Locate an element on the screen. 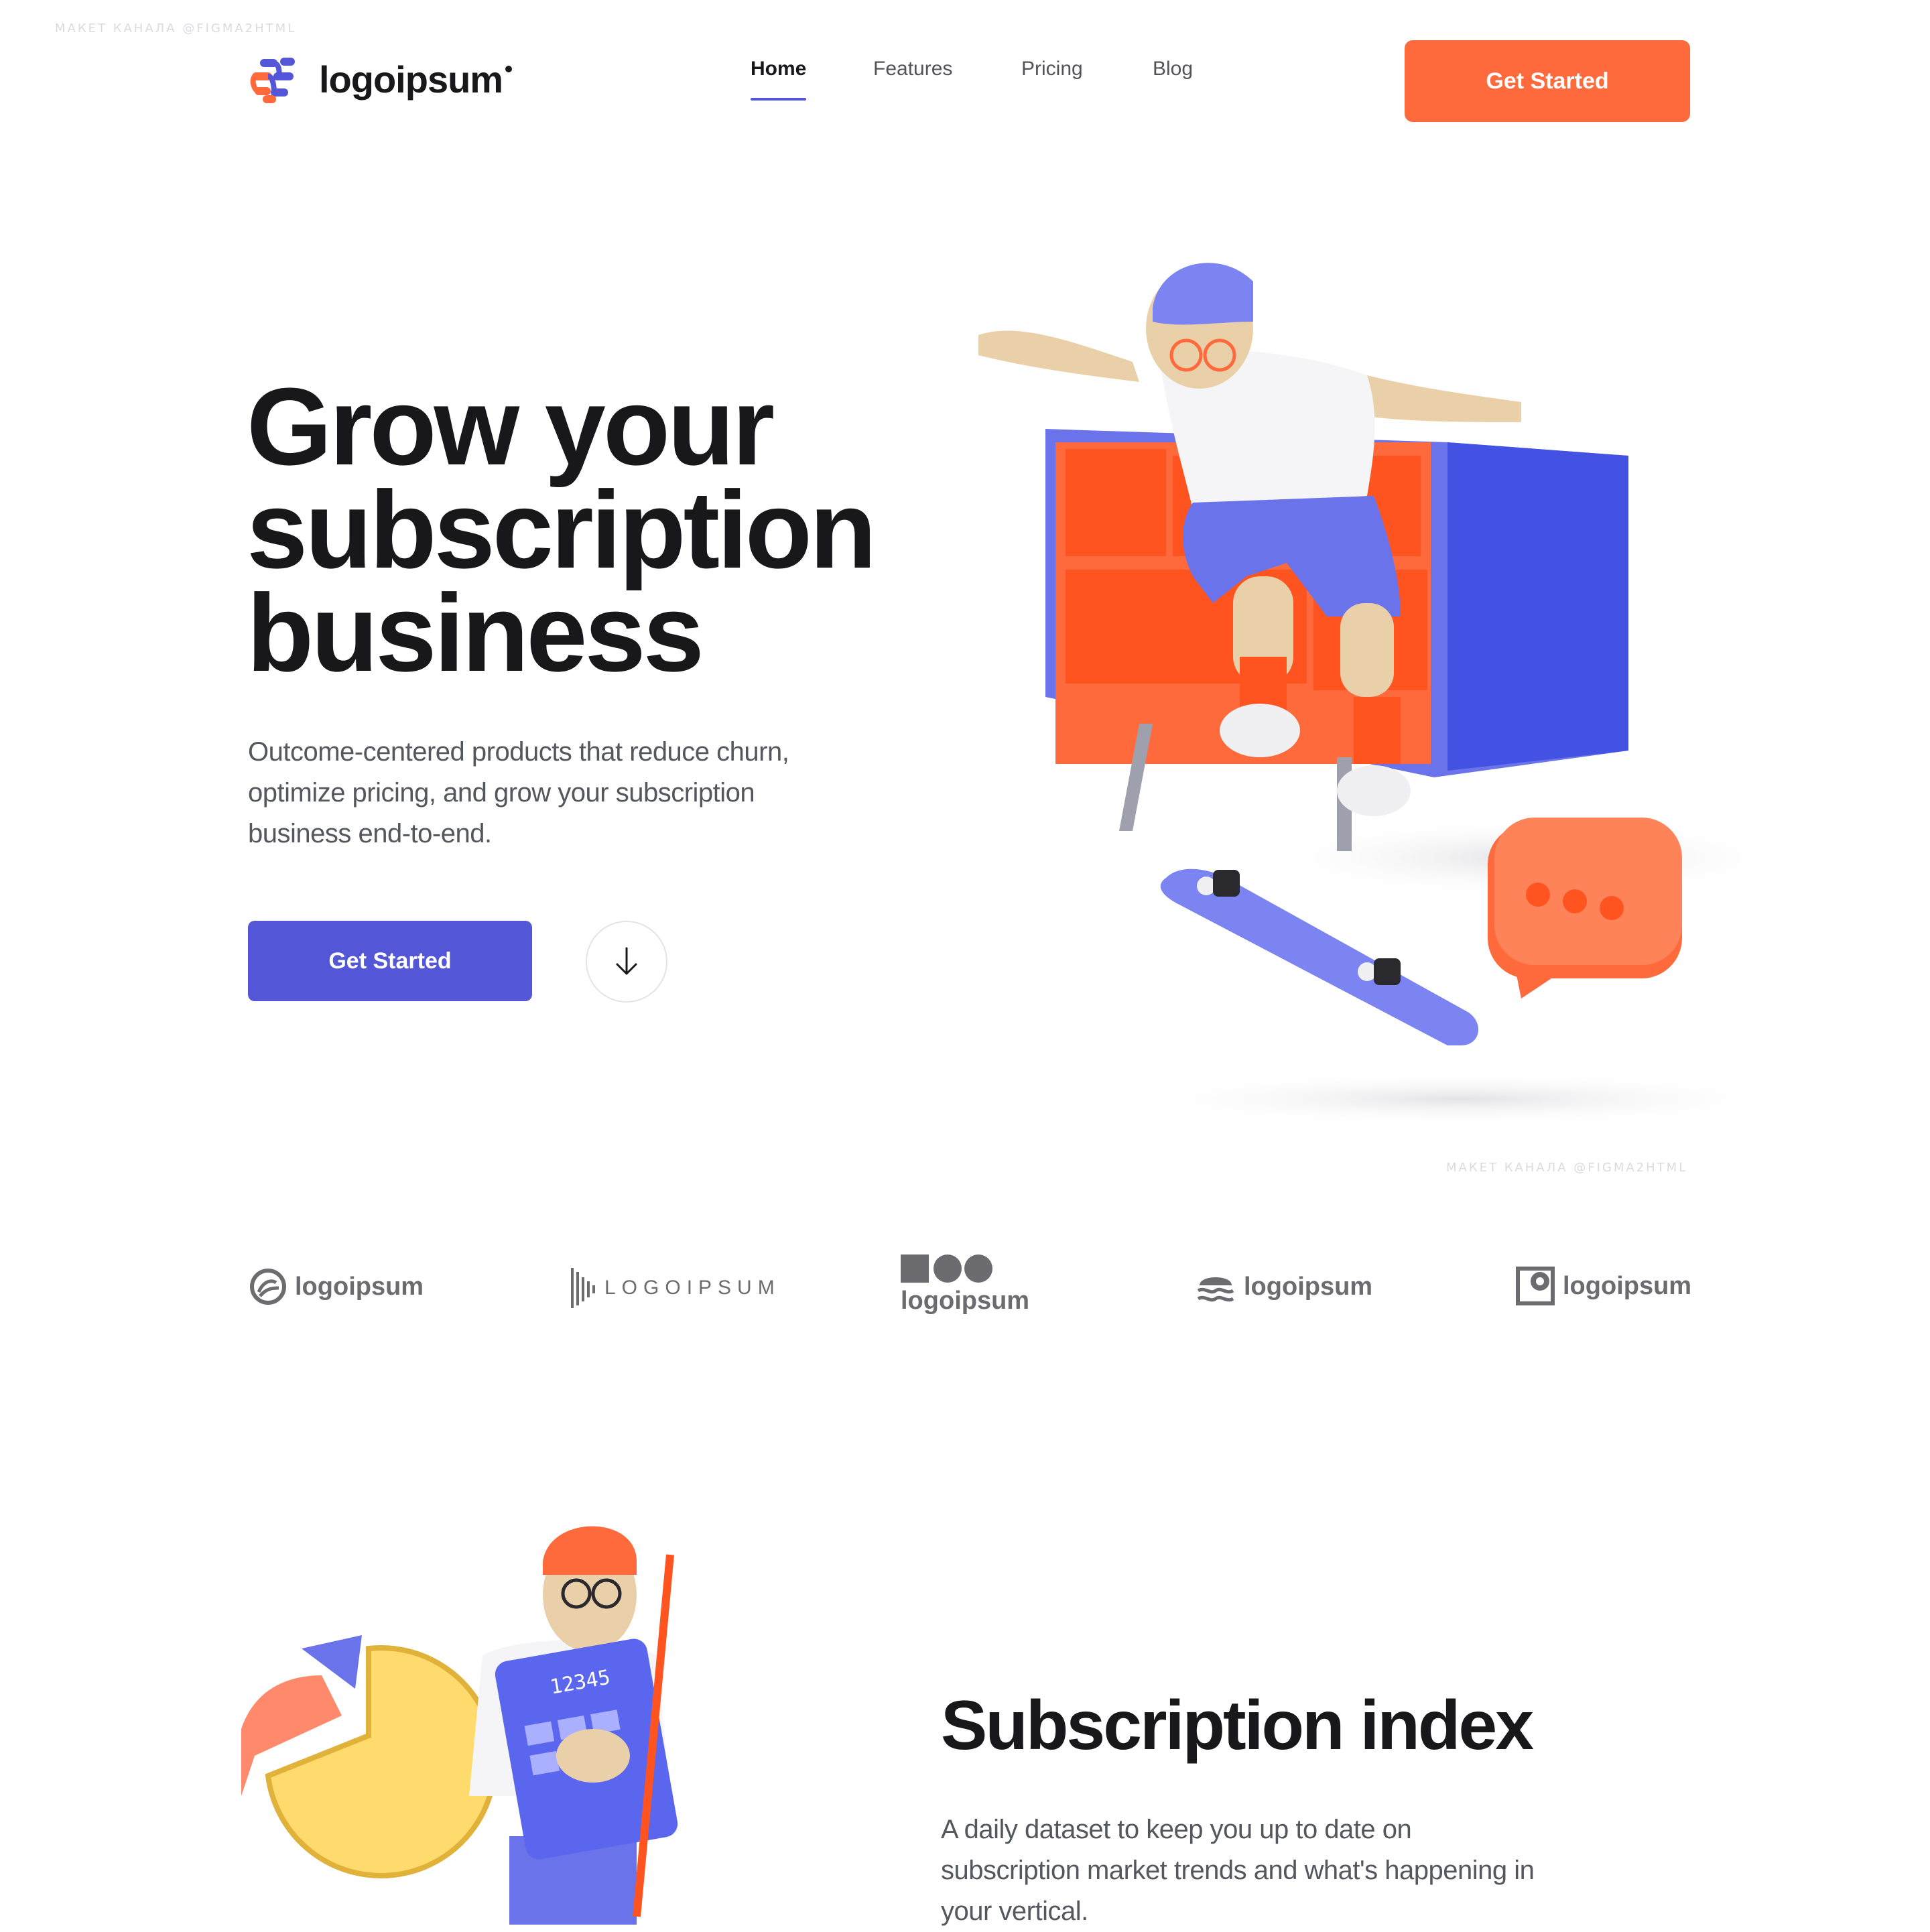 Image resolution: width=1930 pixels, height=1932 pixels. barcode-logo-icon is located at coordinates (583, 1288).